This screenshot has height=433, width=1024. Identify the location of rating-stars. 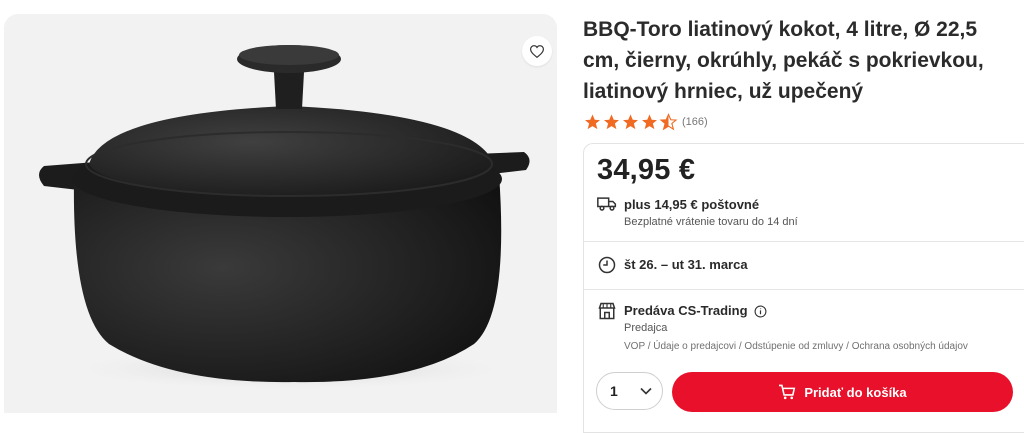
(630, 122).